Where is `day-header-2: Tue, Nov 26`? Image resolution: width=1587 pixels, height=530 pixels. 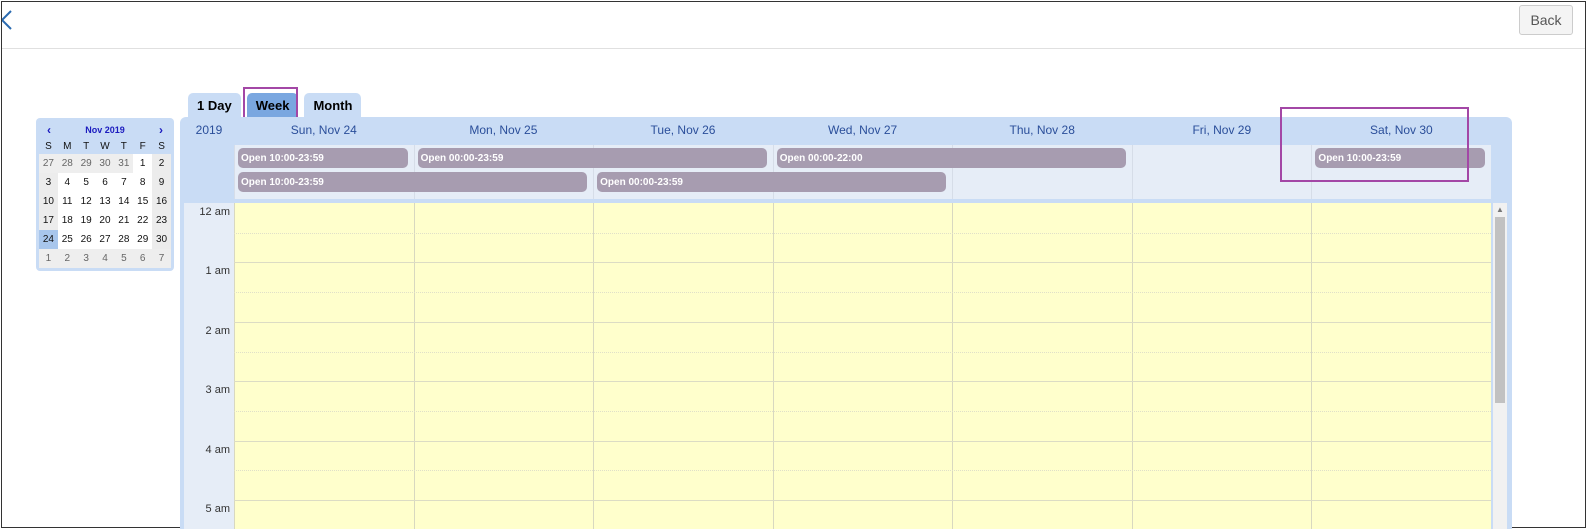 day-header-2: Tue, Nov 26 is located at coordinates (683, 130).